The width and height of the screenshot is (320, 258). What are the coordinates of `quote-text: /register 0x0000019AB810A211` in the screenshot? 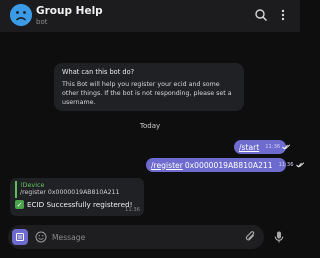 It's located at (70, 192).